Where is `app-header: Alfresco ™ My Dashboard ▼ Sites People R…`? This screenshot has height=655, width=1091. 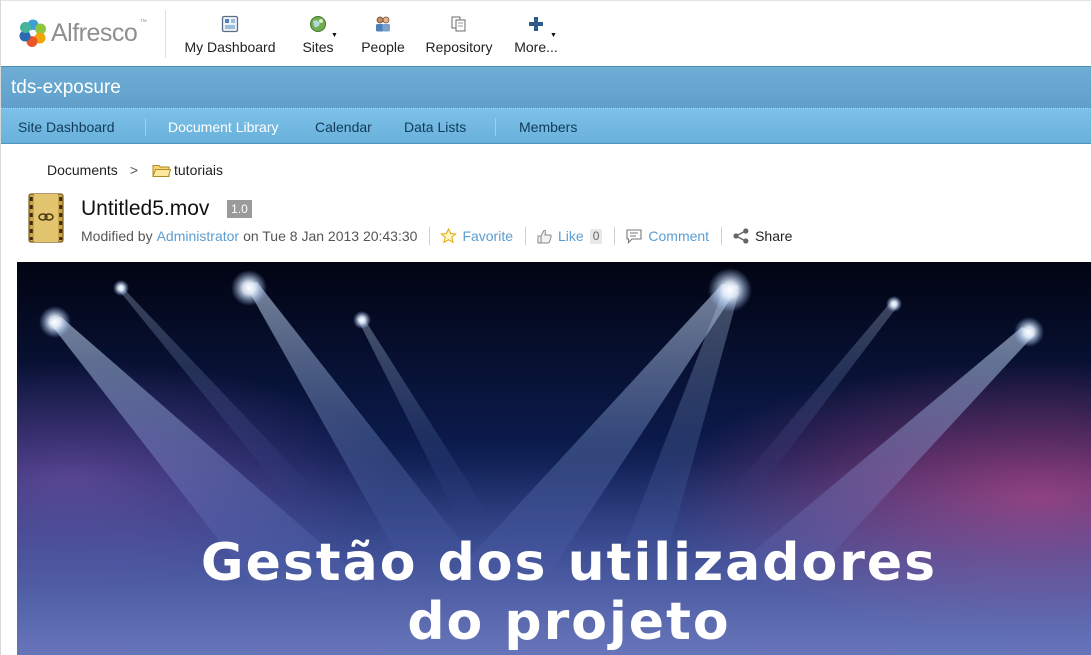
app-header: Alfresco ™ My Dashboard ▼ Sites People R… is located at coordinates (546, 33).